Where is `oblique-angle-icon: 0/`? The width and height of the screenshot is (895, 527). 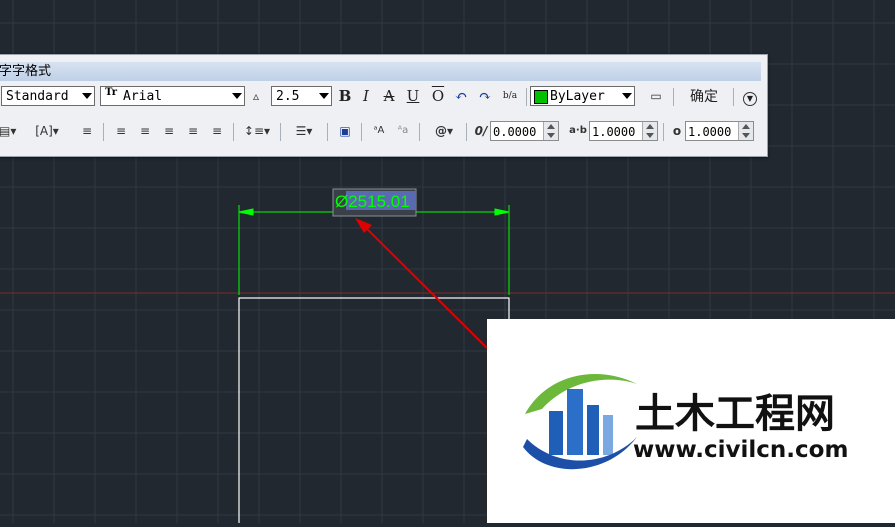
oblique-angle-icon: 0/ is located at coordinates (481, 131).